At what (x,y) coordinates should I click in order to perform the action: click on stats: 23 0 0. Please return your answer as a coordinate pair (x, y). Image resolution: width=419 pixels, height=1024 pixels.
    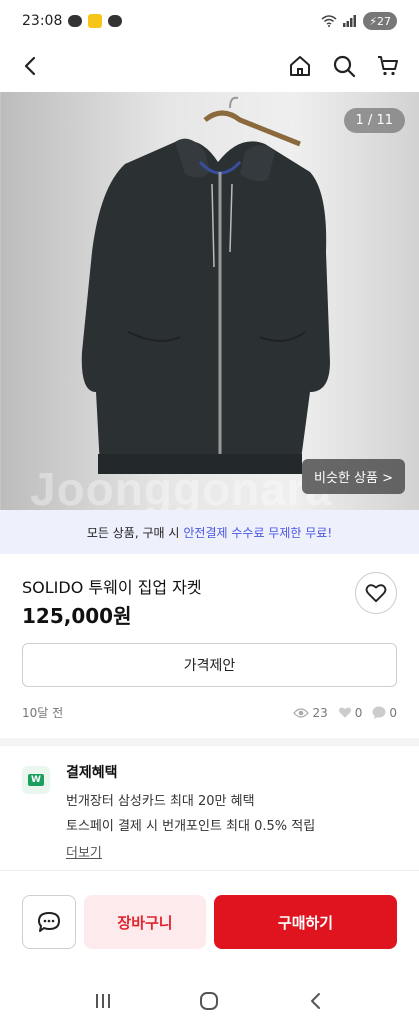
    Looking at the image, I should click on (342, 713).